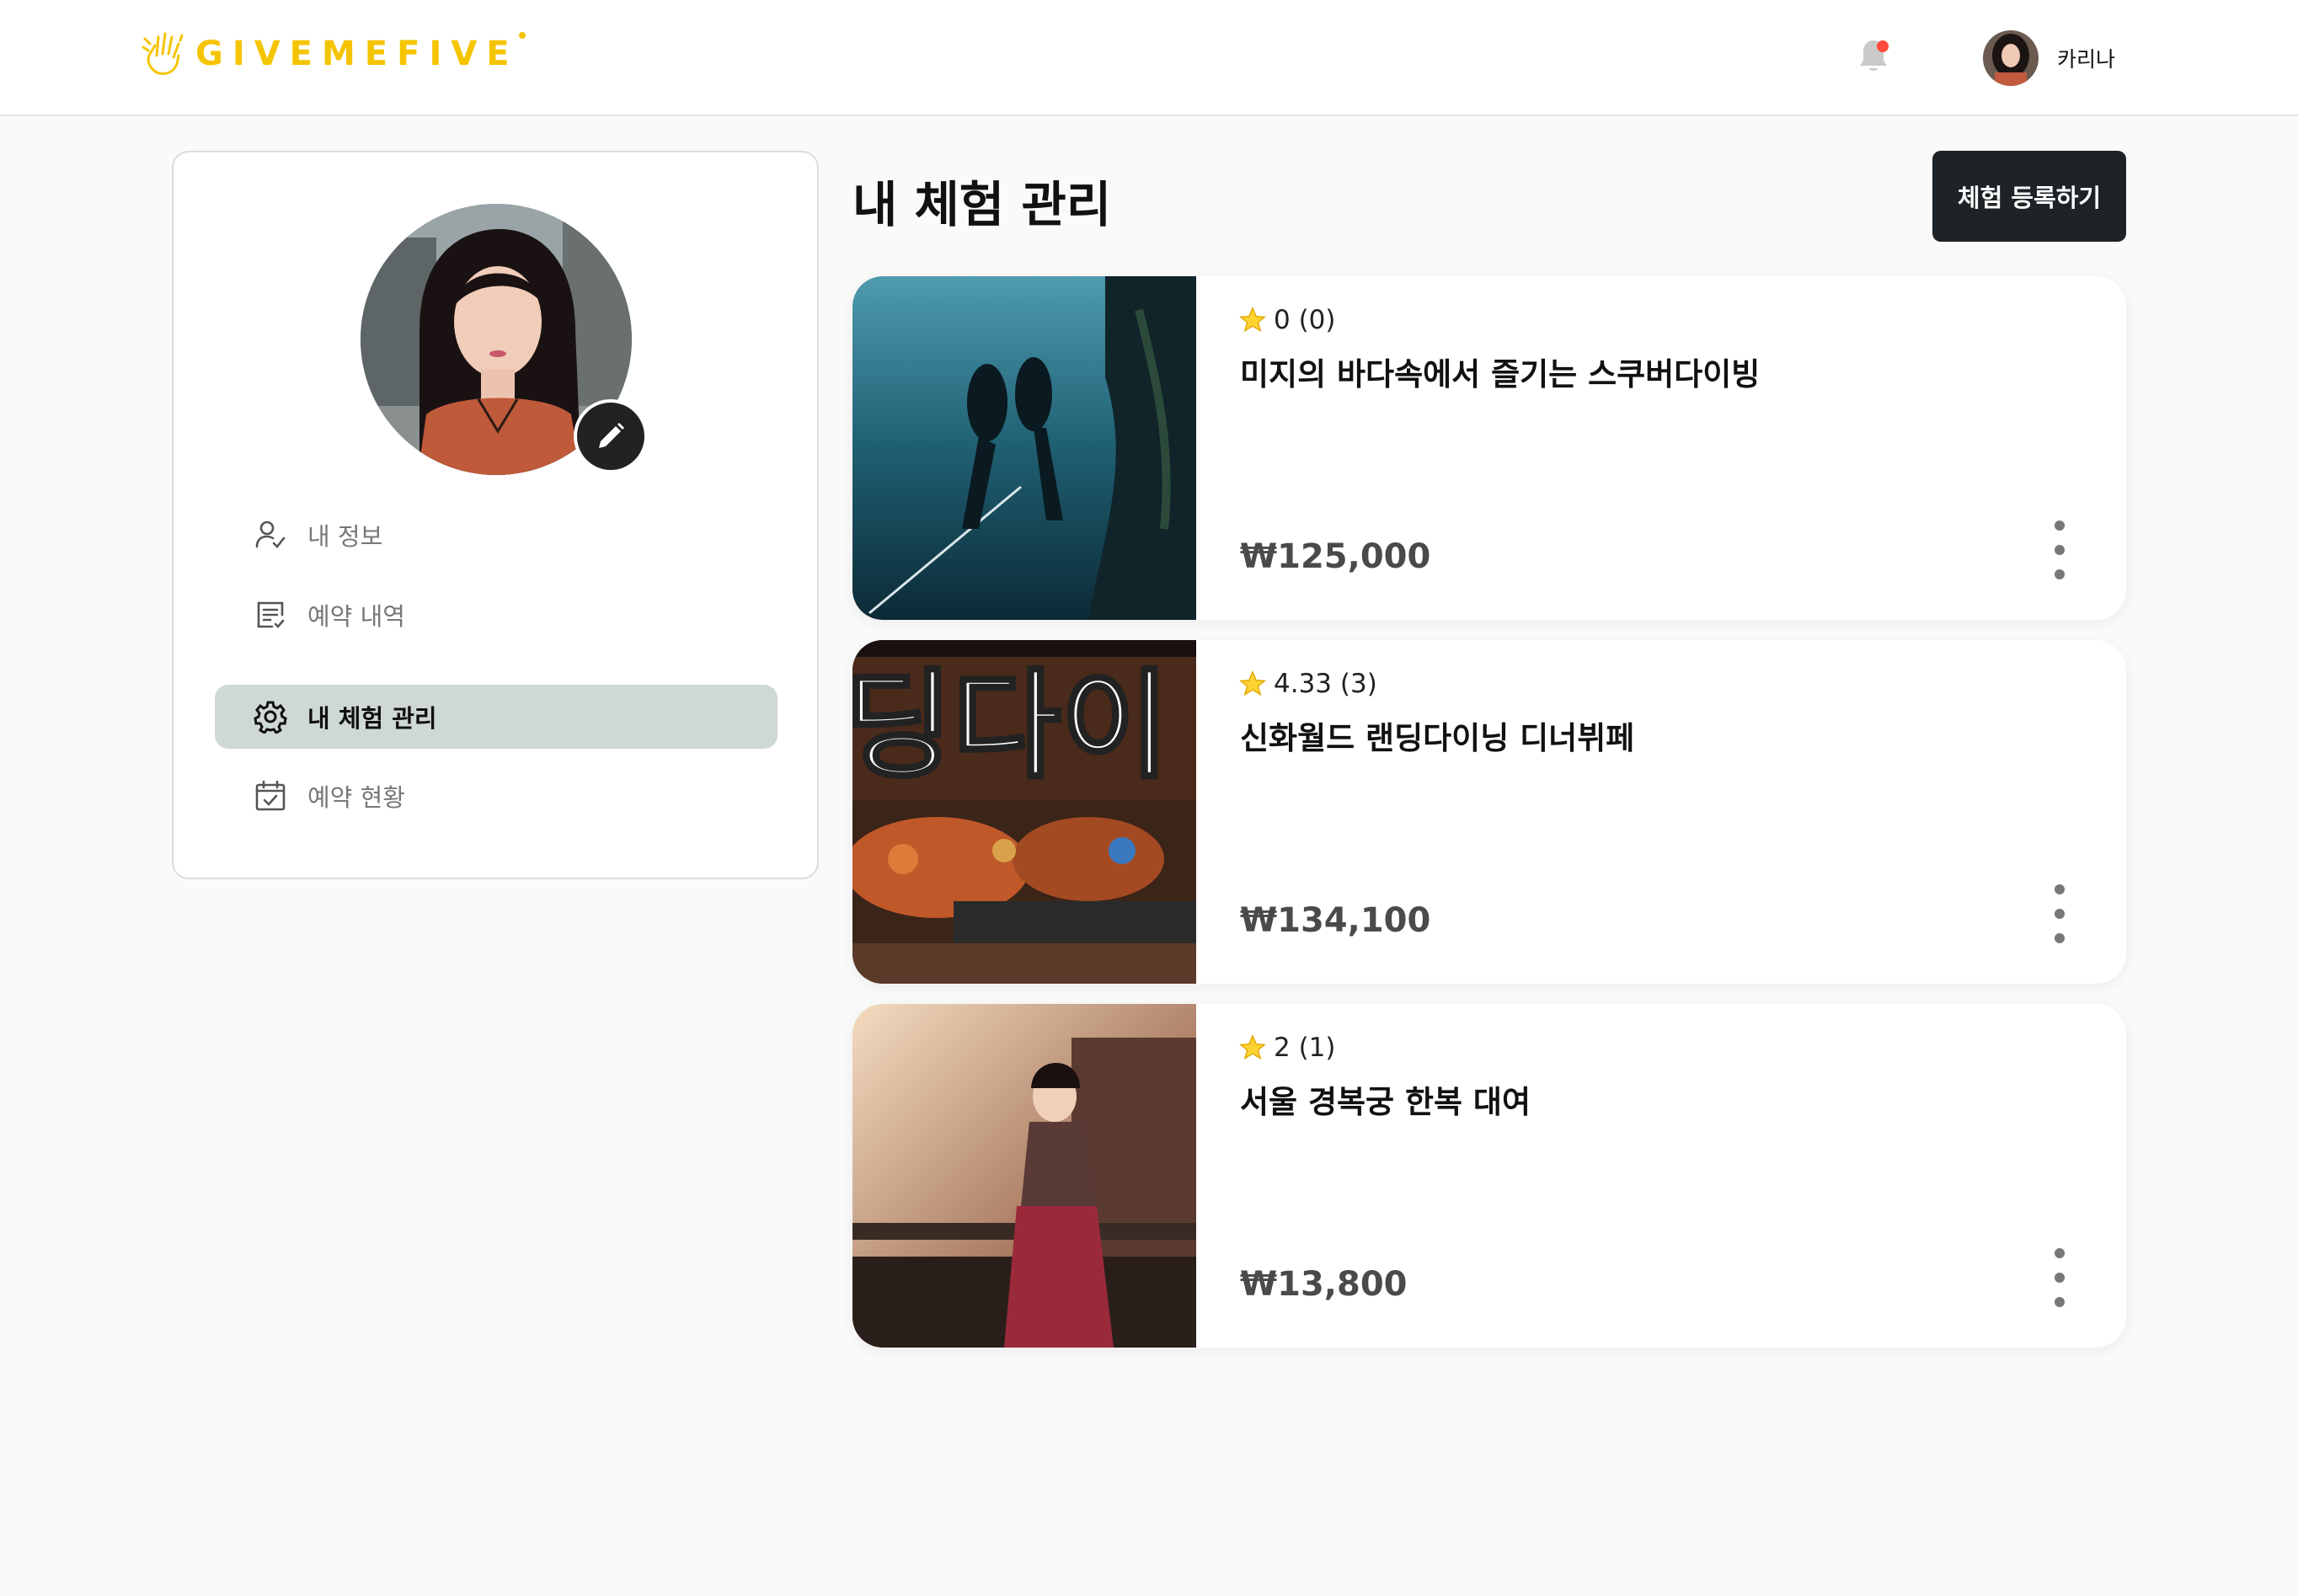 The image size is (2298, 1596). What do you see at coordinates (497, 717) in the screenshot?
I see `sidebar-item-my-experiences: 내 체험 관리` at bounding box center [497, 717].